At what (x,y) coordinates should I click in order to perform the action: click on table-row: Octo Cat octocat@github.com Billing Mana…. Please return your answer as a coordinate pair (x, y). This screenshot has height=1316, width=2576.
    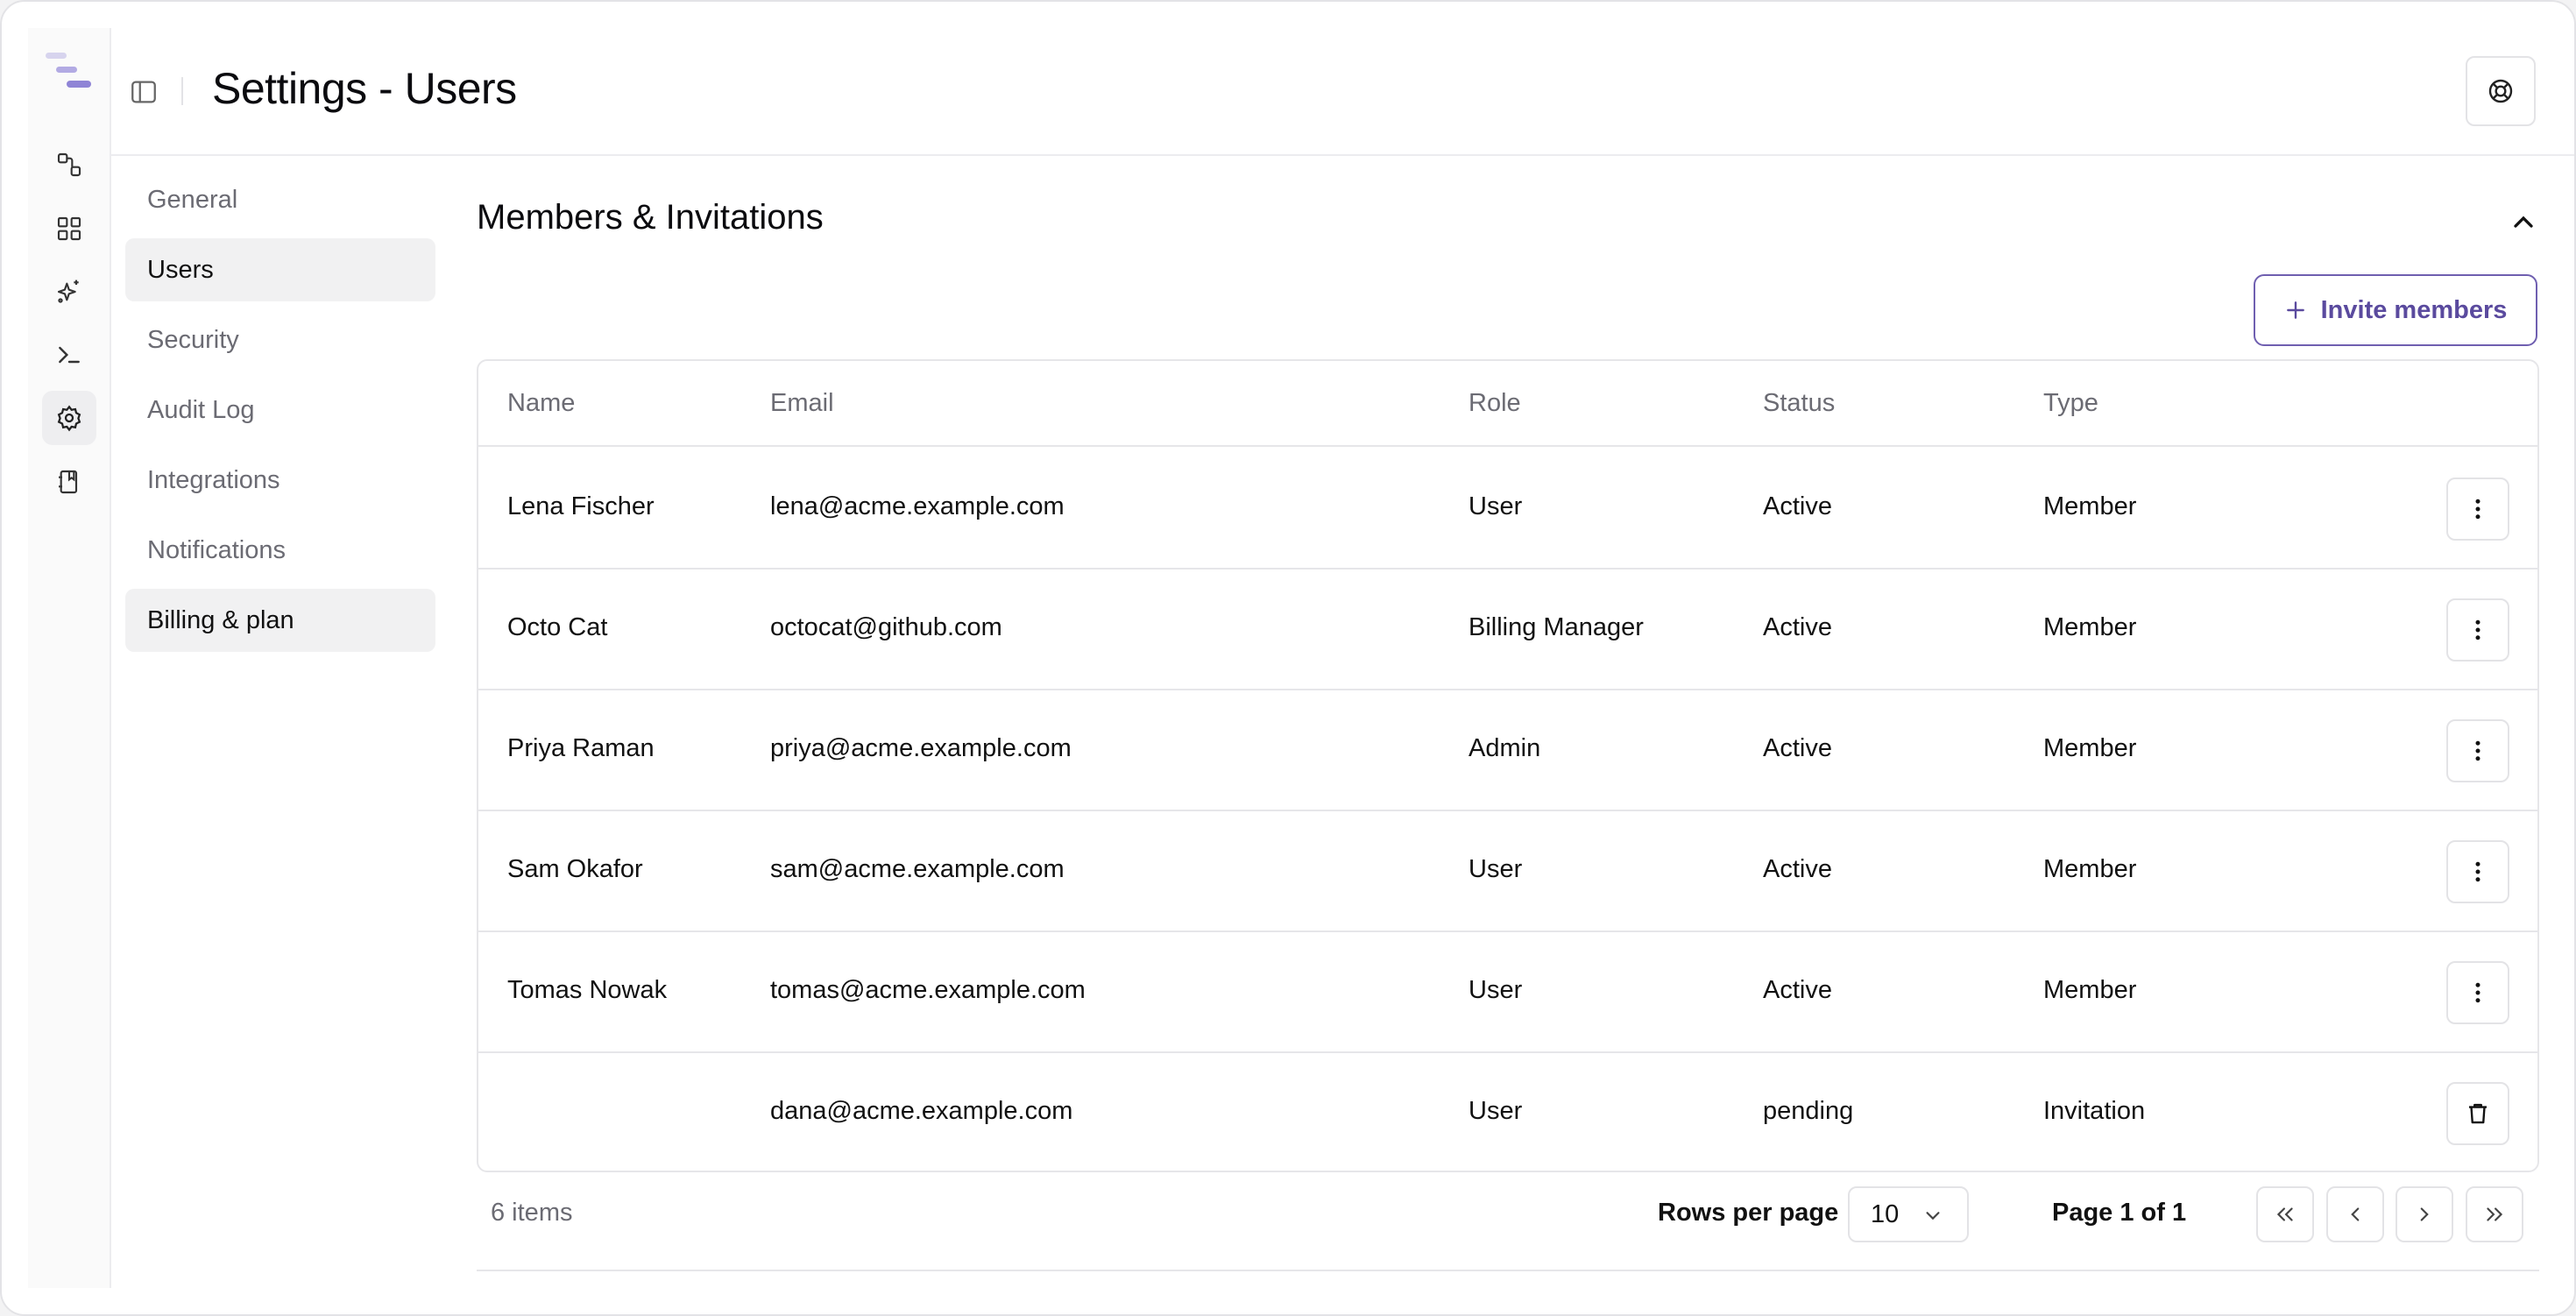
    Looking at the image, I should click on (1507, 630).